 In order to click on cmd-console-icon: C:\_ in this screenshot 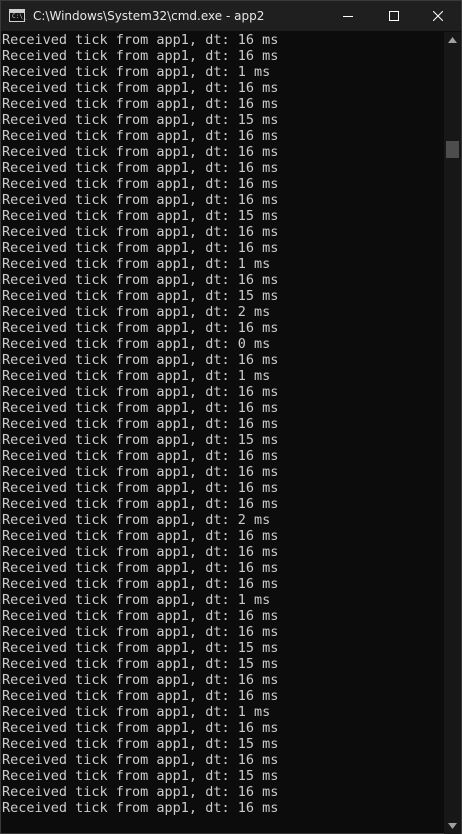, I will do `click(18, 15)`.